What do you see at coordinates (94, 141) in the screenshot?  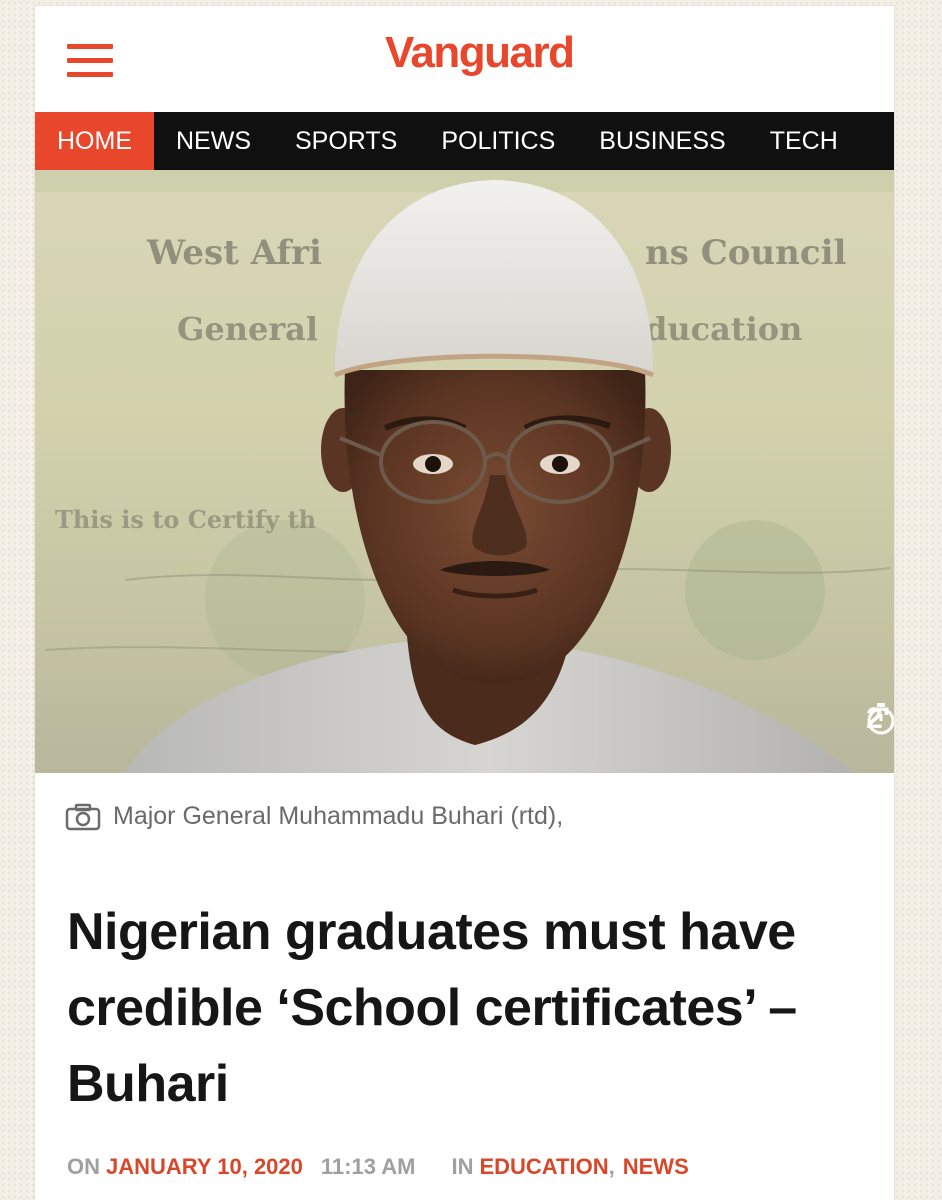 I see `nav-item-home: HOME` at bounding box center [94, 141].